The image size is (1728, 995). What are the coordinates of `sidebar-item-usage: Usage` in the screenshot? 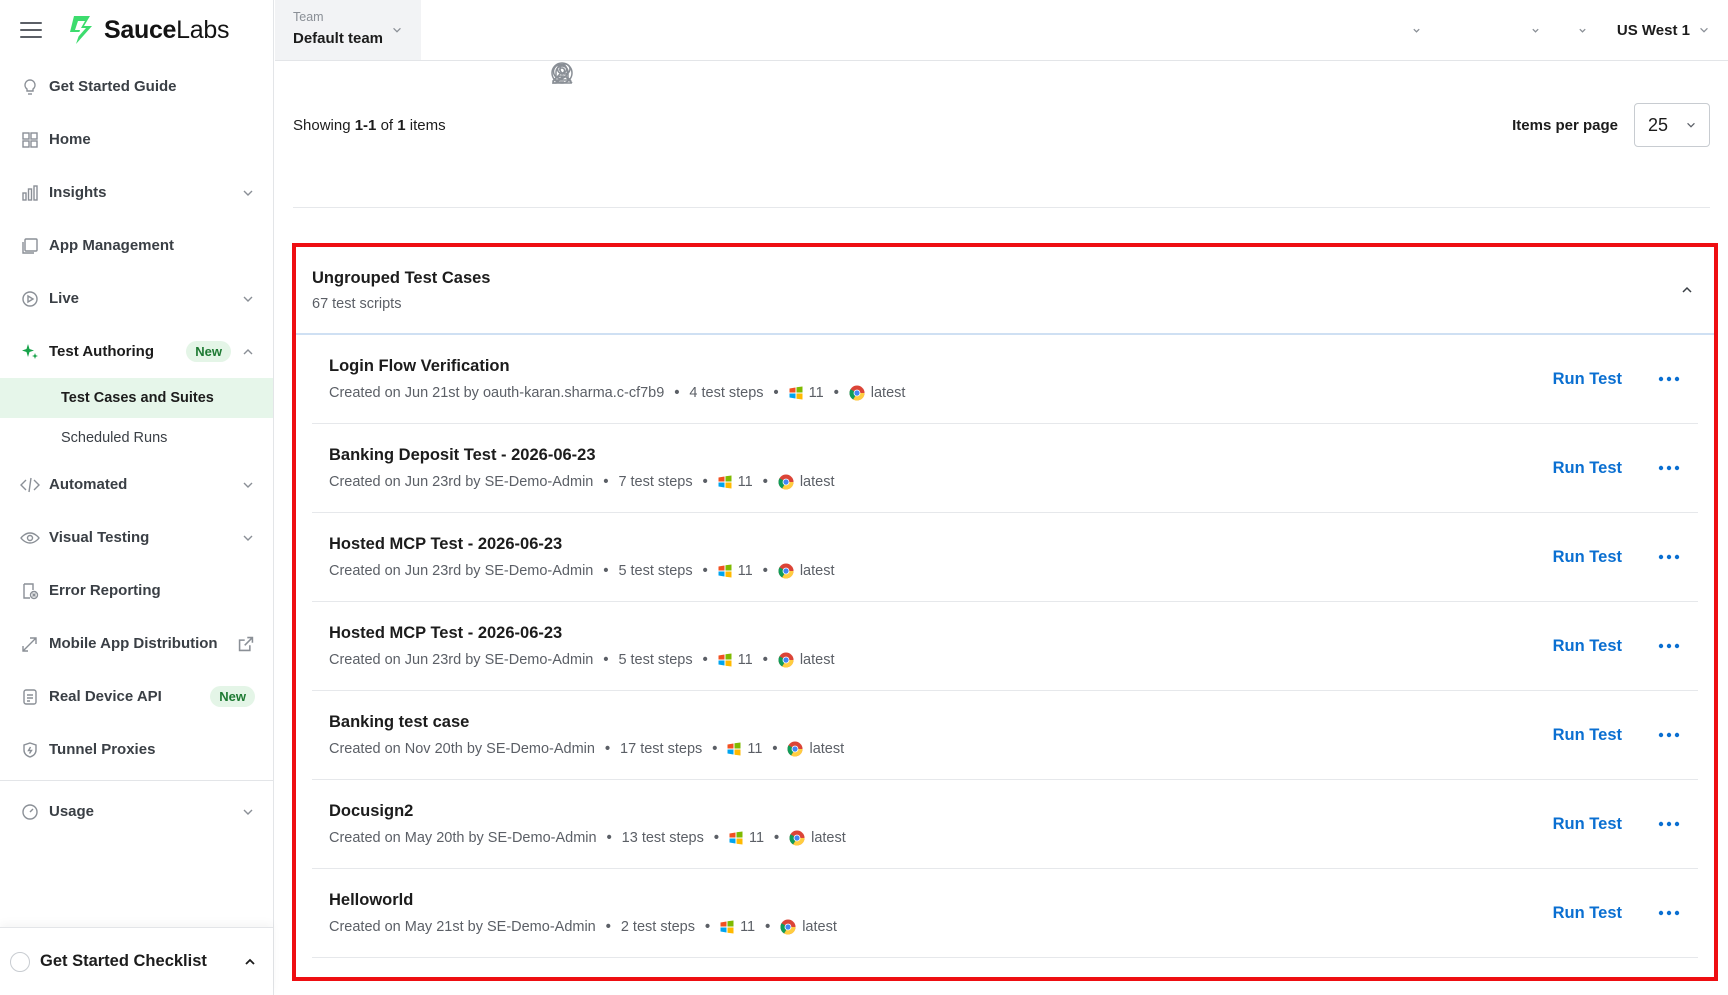 It's located at (136, 811).